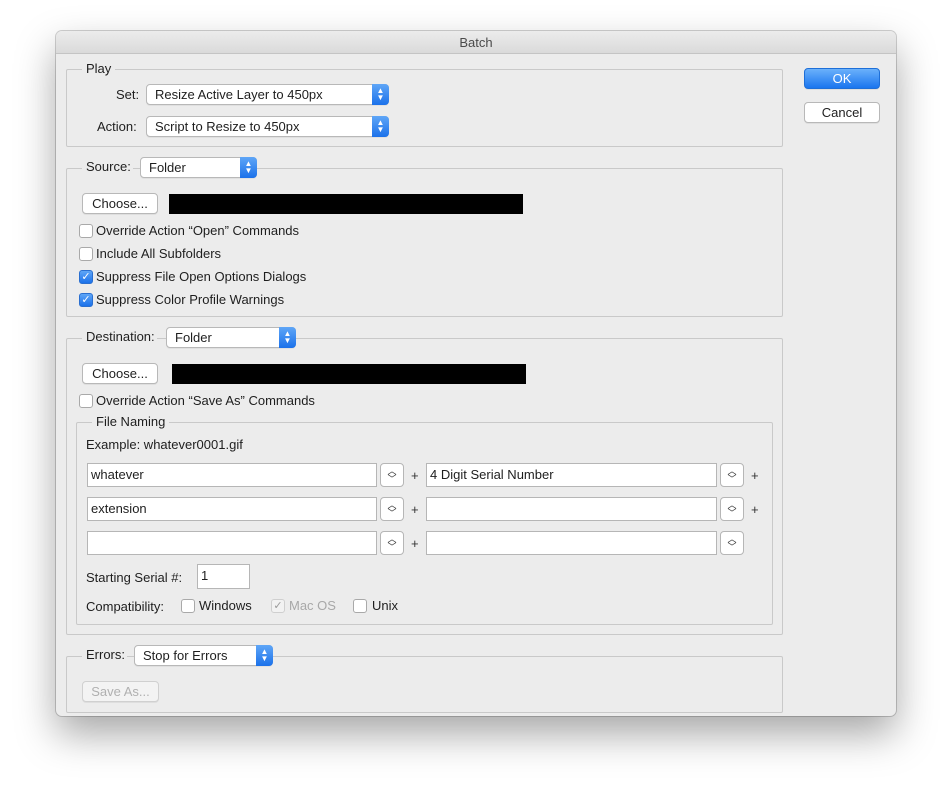 The width and height of the screenshot is (952, 797). Describe the element at coordinates (86, 401) in the screenshot. I see `override-save-as-checkbox` at that location.